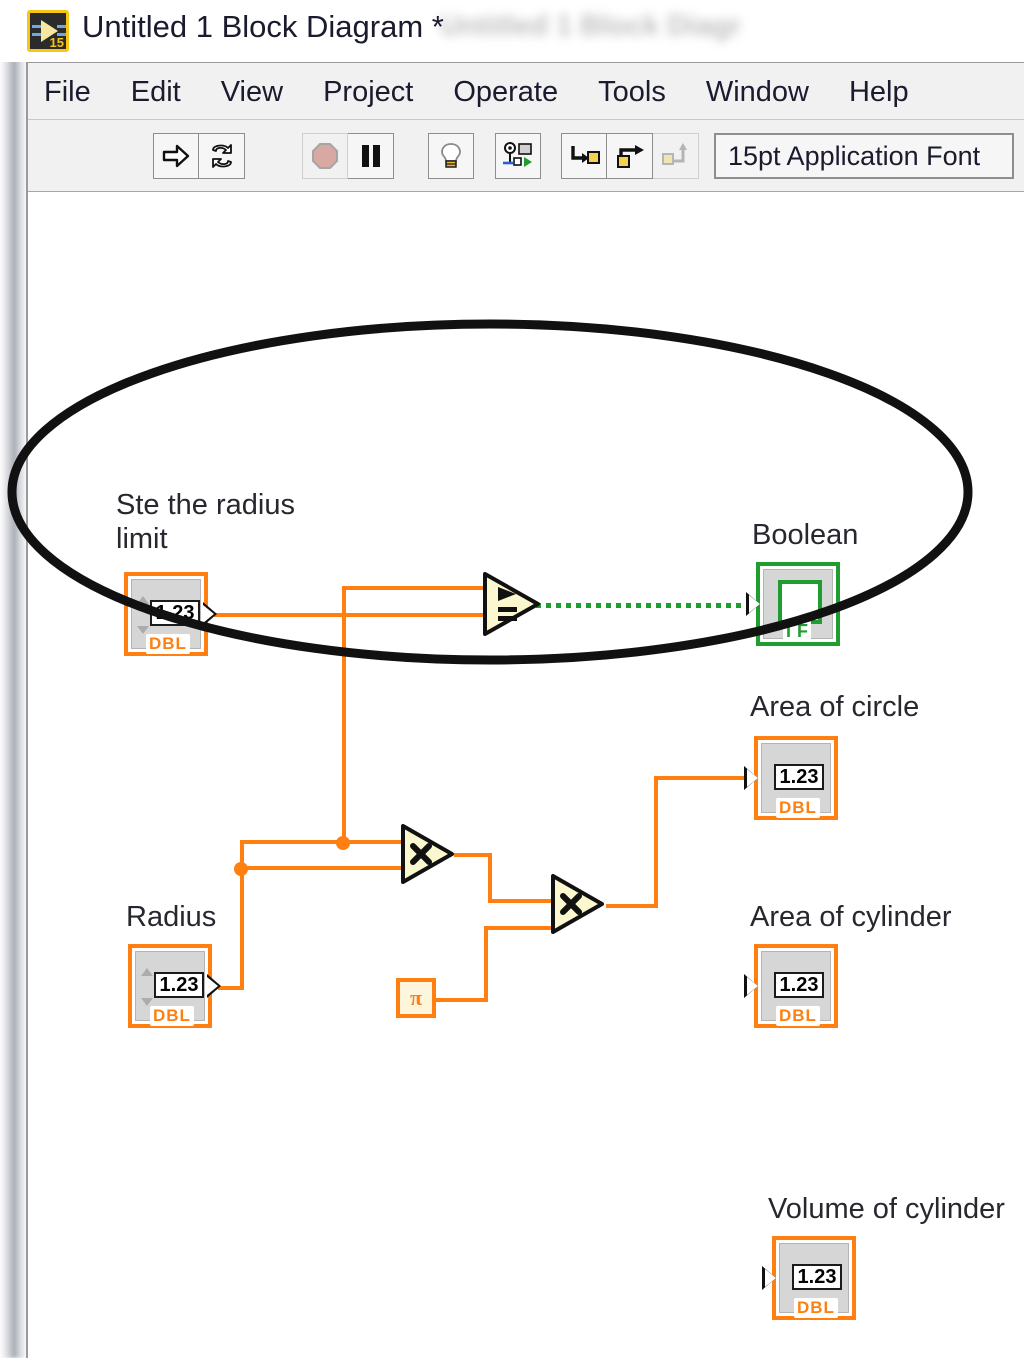 The image size is (1024, 1358). I want to click on step-out-button, so click(676, 156).